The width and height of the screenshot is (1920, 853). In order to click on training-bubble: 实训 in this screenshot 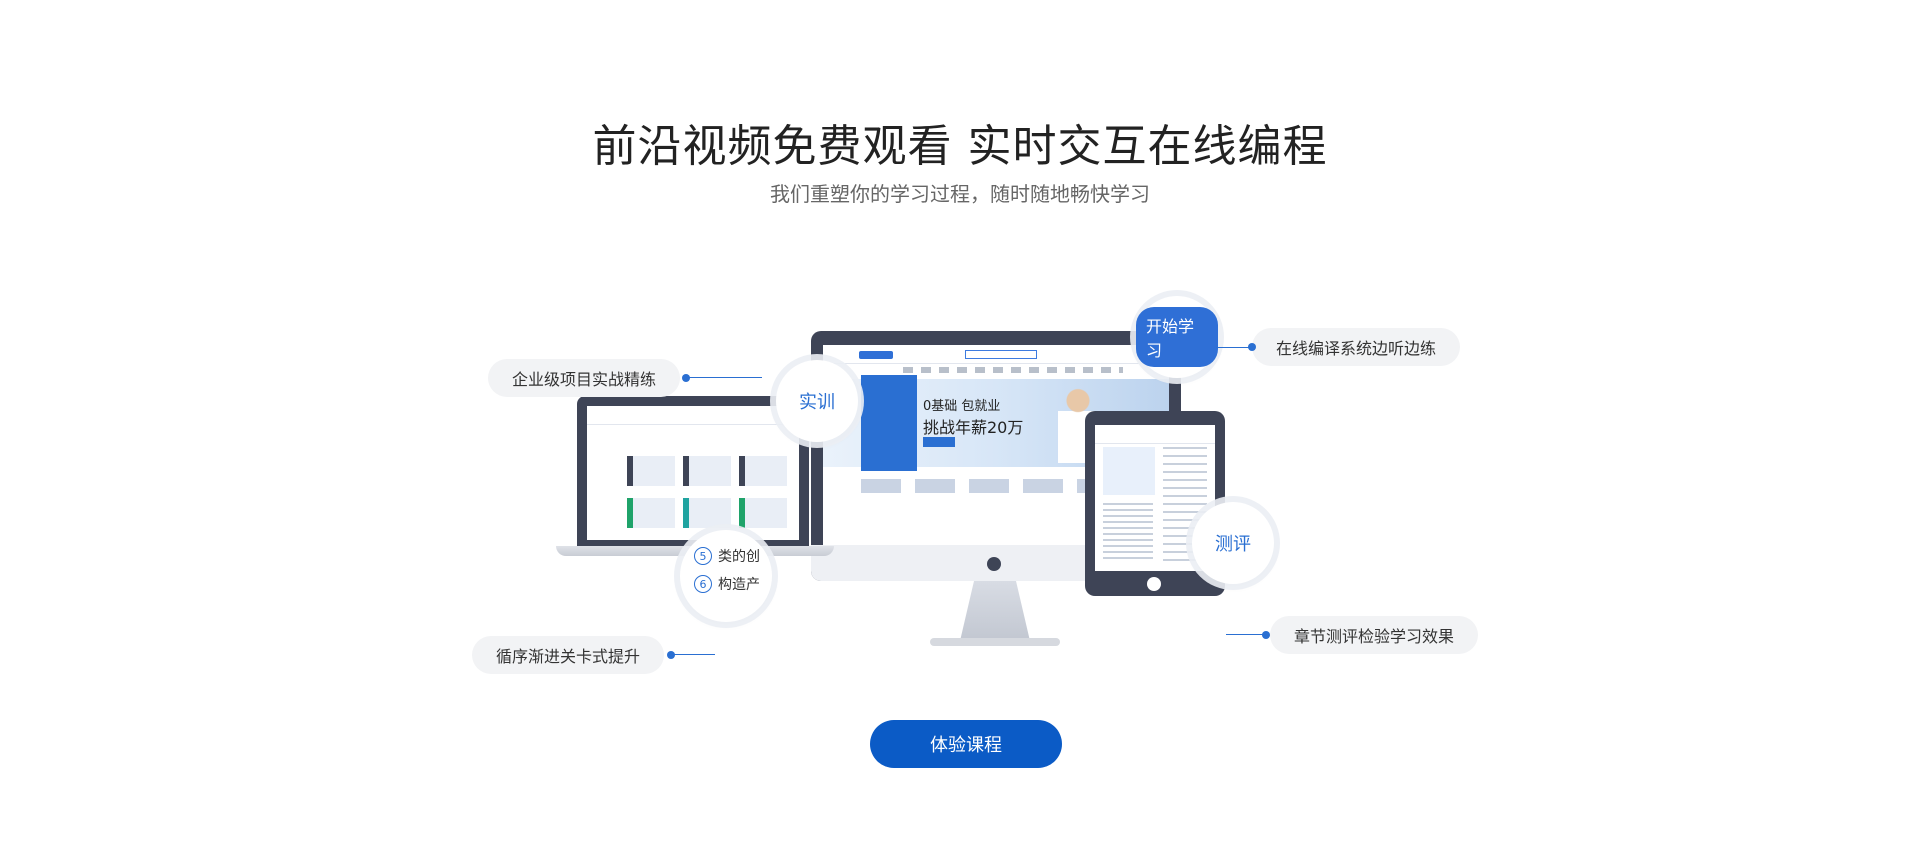, I will do `click(817, 401)`.